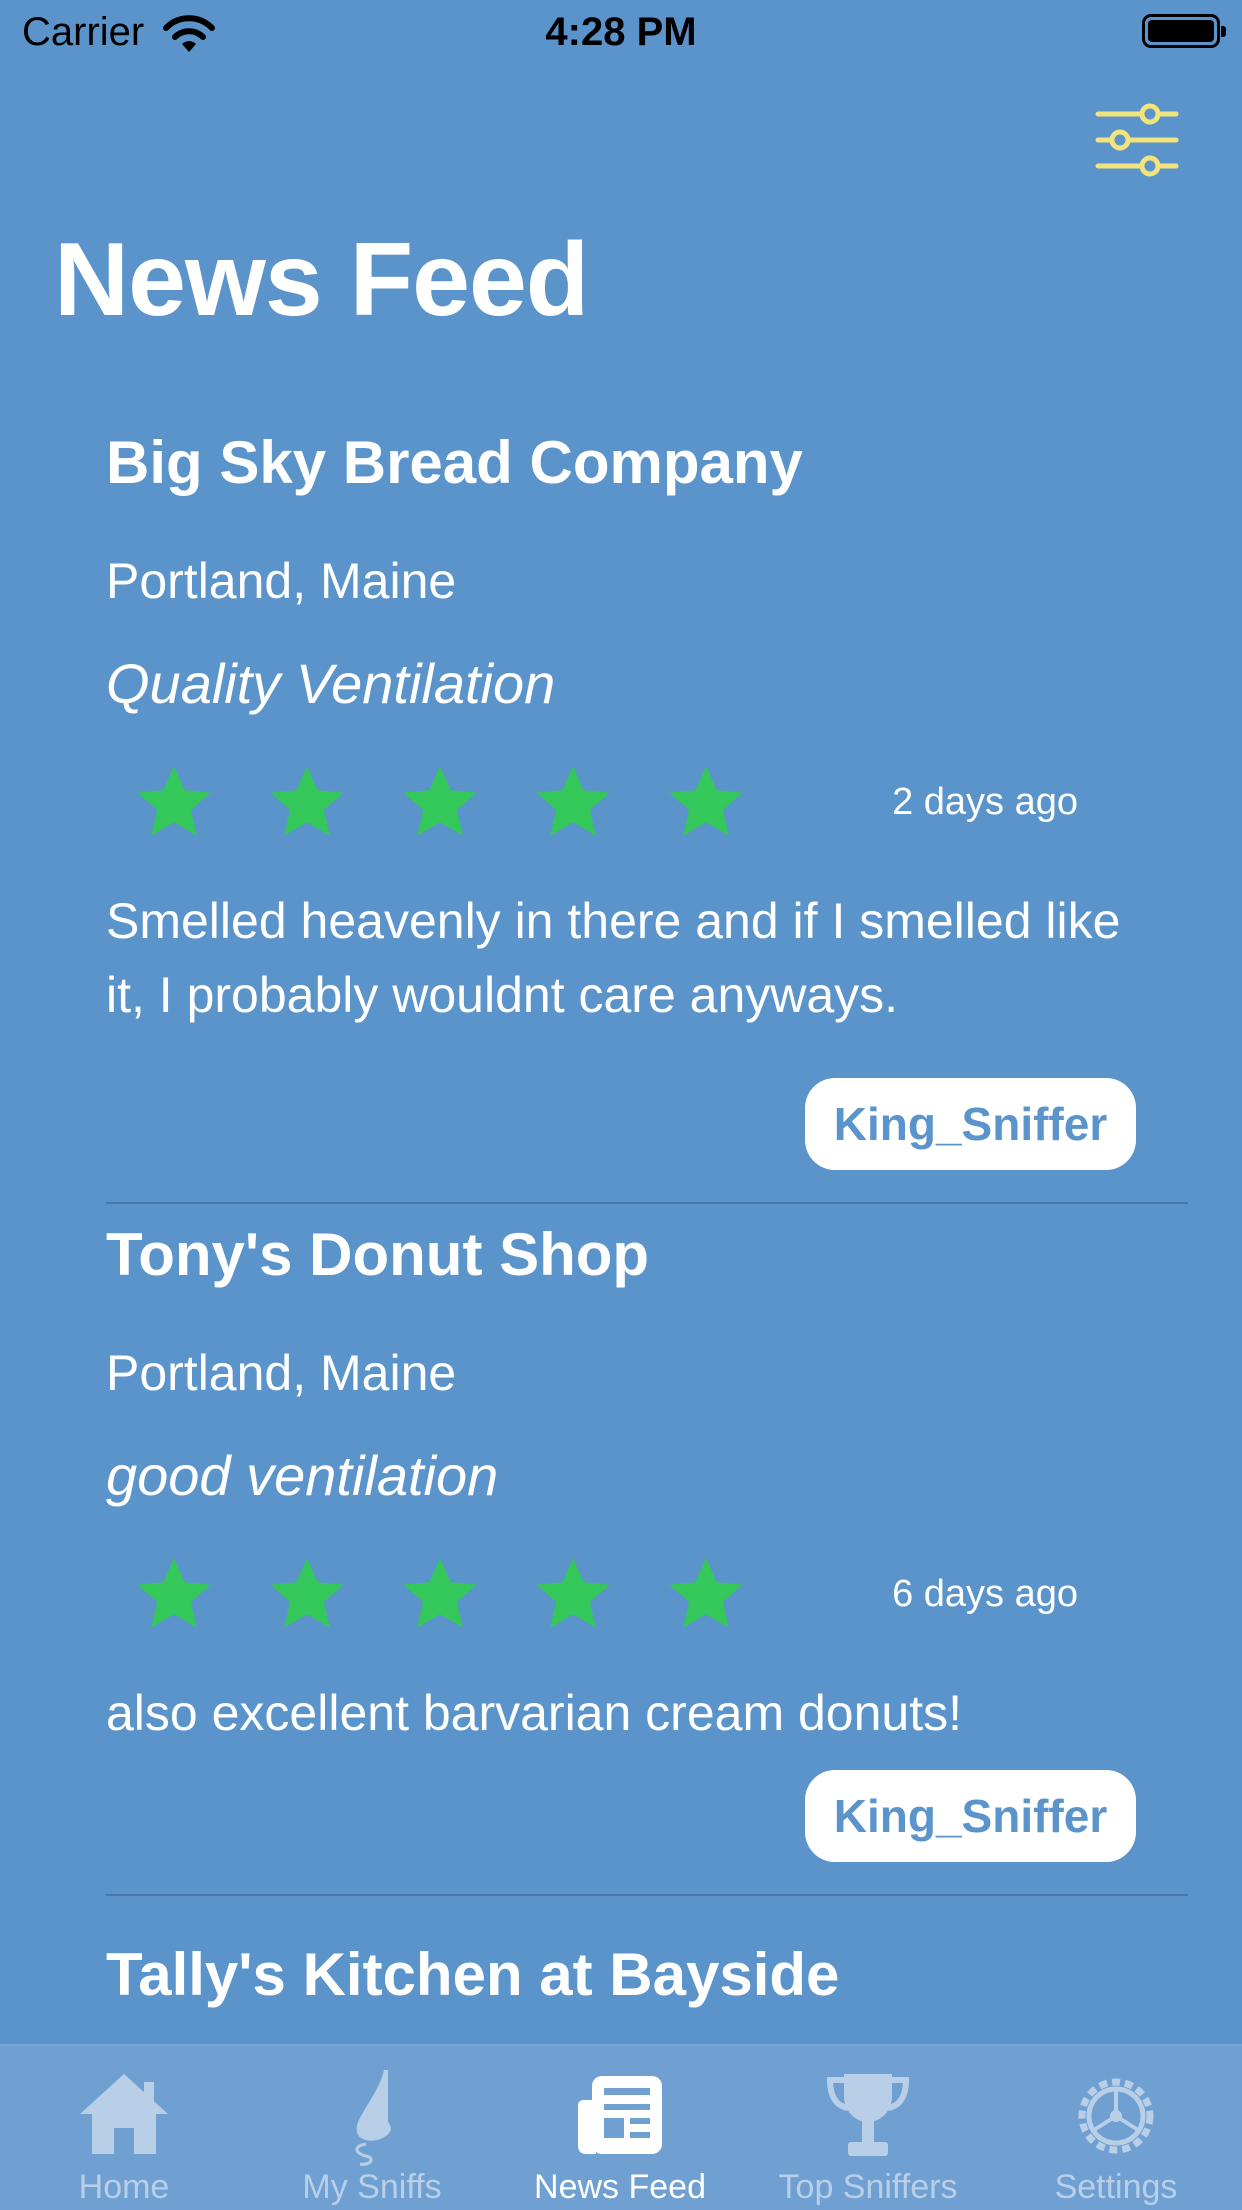 The width and height of the screenshot is (1242, 2210). What do you see at coordinates (620, 2116) in the screenshot?
I see `newspaper-icon` at bounding box center [620, 2116].